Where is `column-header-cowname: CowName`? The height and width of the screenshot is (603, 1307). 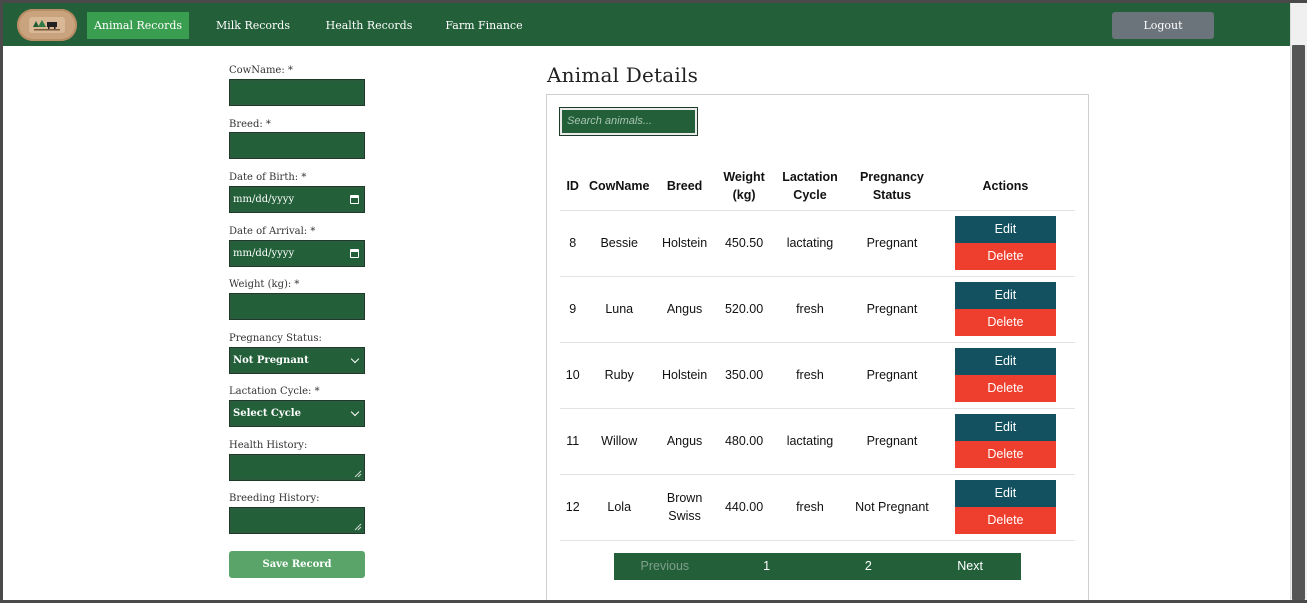 column-header-cowname: CowName is located at coordinates (619, 187).